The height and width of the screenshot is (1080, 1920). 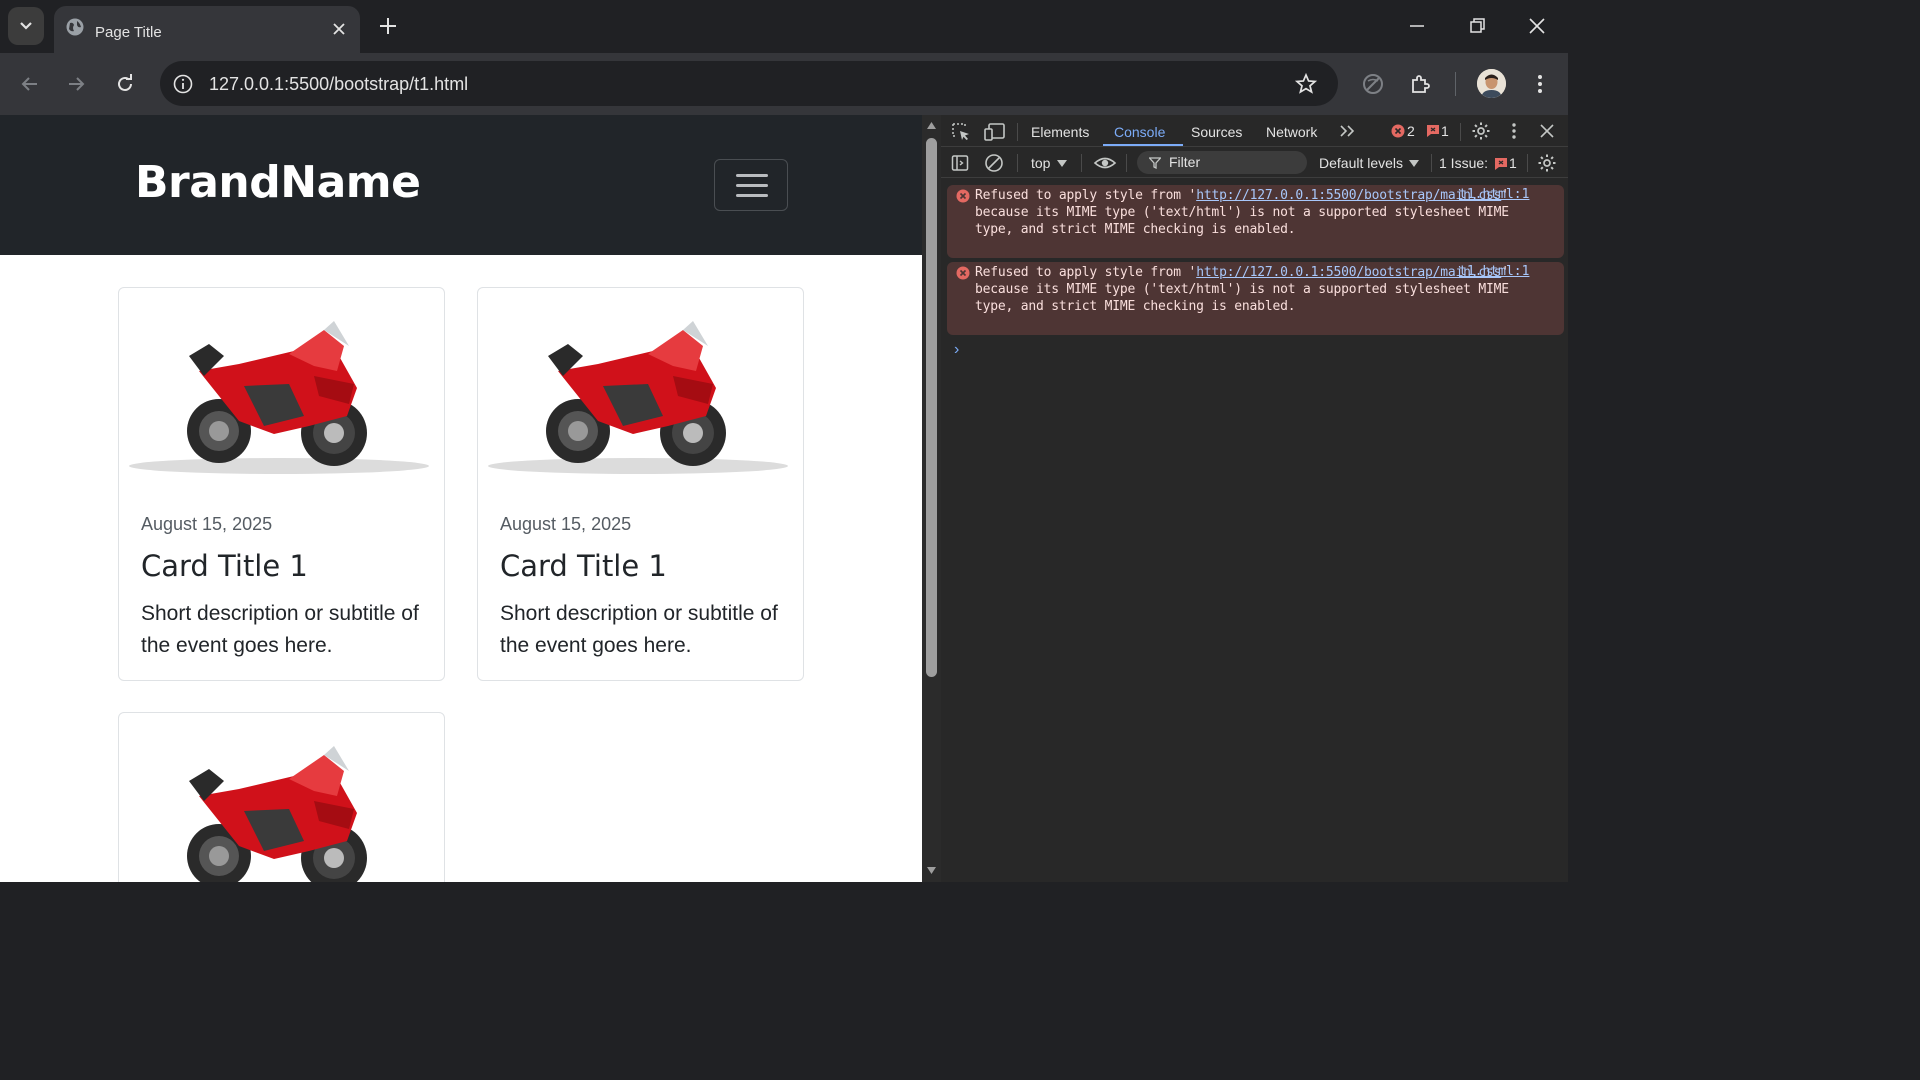 What do you see at coordinates (1060, 132) in the screenshot?
I see `tab-elements: Elements` at bounding box center [1060, 132].